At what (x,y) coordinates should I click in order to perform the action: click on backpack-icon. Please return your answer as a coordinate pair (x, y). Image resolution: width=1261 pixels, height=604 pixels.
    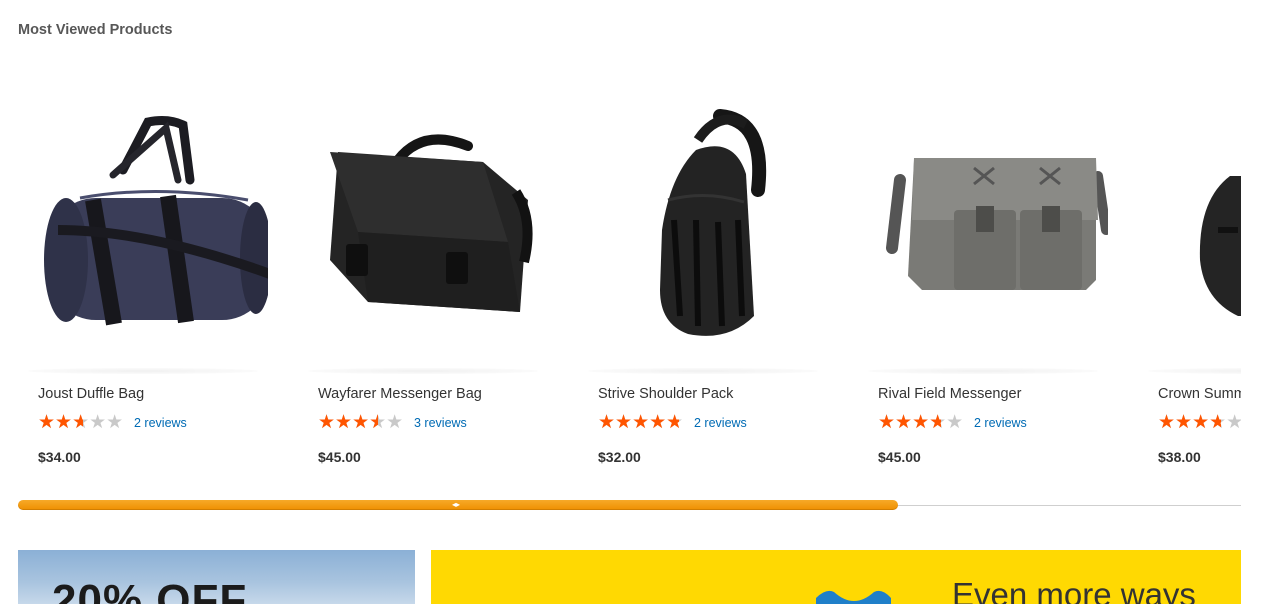
    Looking at the image, I should click on (1220, 246).